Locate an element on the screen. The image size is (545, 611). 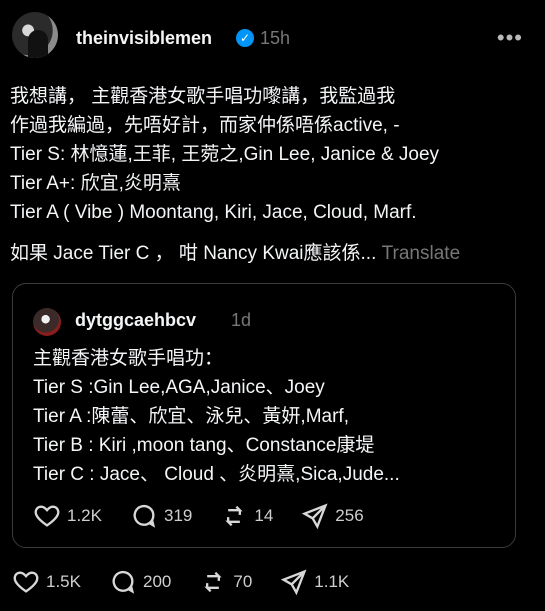
quoted-line: Tier A :陳蕾、欣宜、泳兒、黃妍,Marf, is located at coordinates (191, 416).